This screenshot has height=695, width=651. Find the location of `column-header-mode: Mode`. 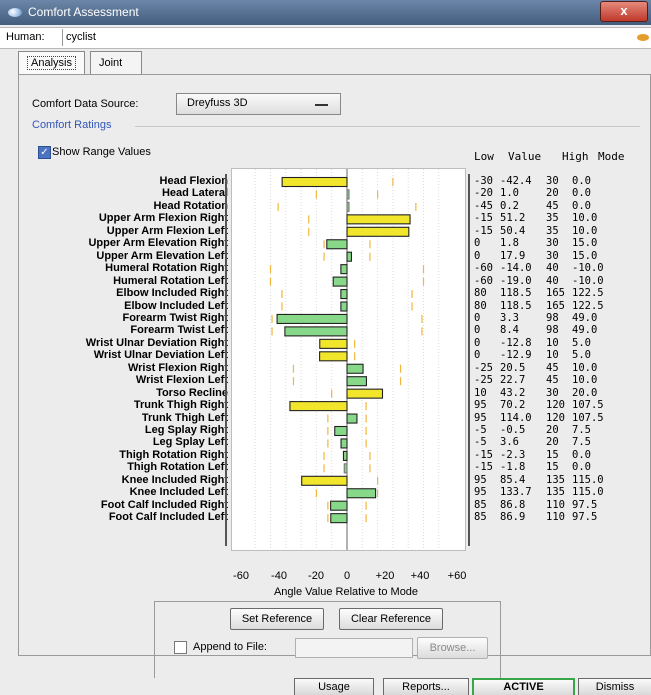

column-header-mode: Mode is located at coordinates (611, 156).